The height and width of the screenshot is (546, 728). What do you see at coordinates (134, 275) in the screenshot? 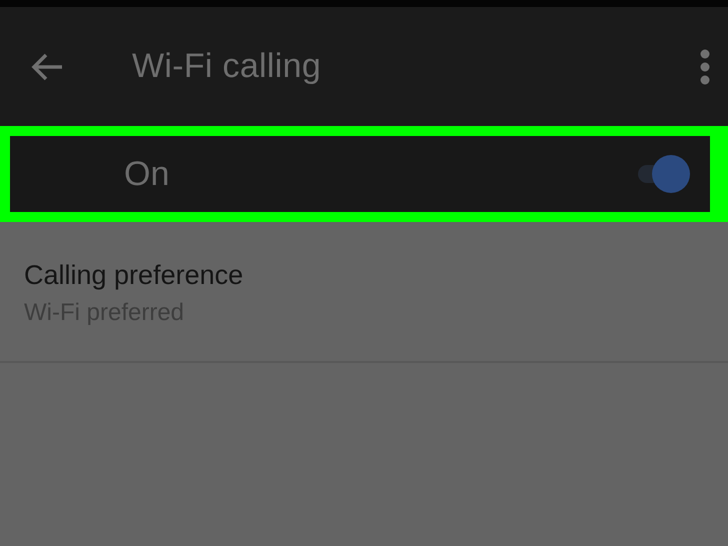
I see `setting-title: Calling preference` at bounding box center [134, 275].